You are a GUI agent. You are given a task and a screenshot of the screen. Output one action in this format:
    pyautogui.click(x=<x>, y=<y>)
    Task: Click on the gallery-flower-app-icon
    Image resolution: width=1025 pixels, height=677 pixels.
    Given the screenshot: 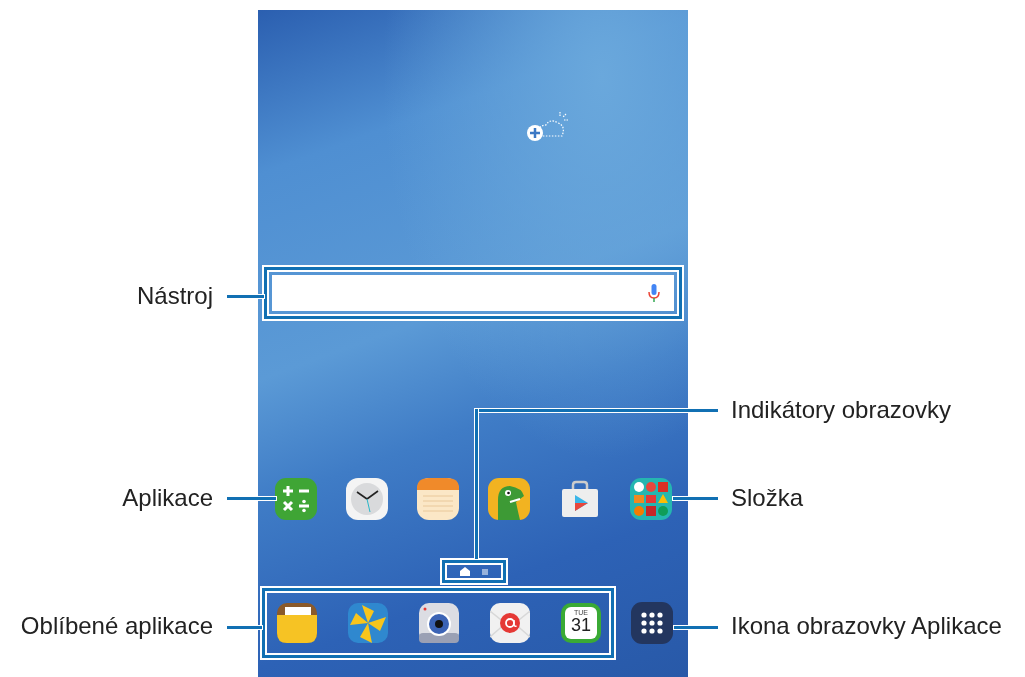 What is the action you would take?
    pyautogui.click(x=368, y=623)
    